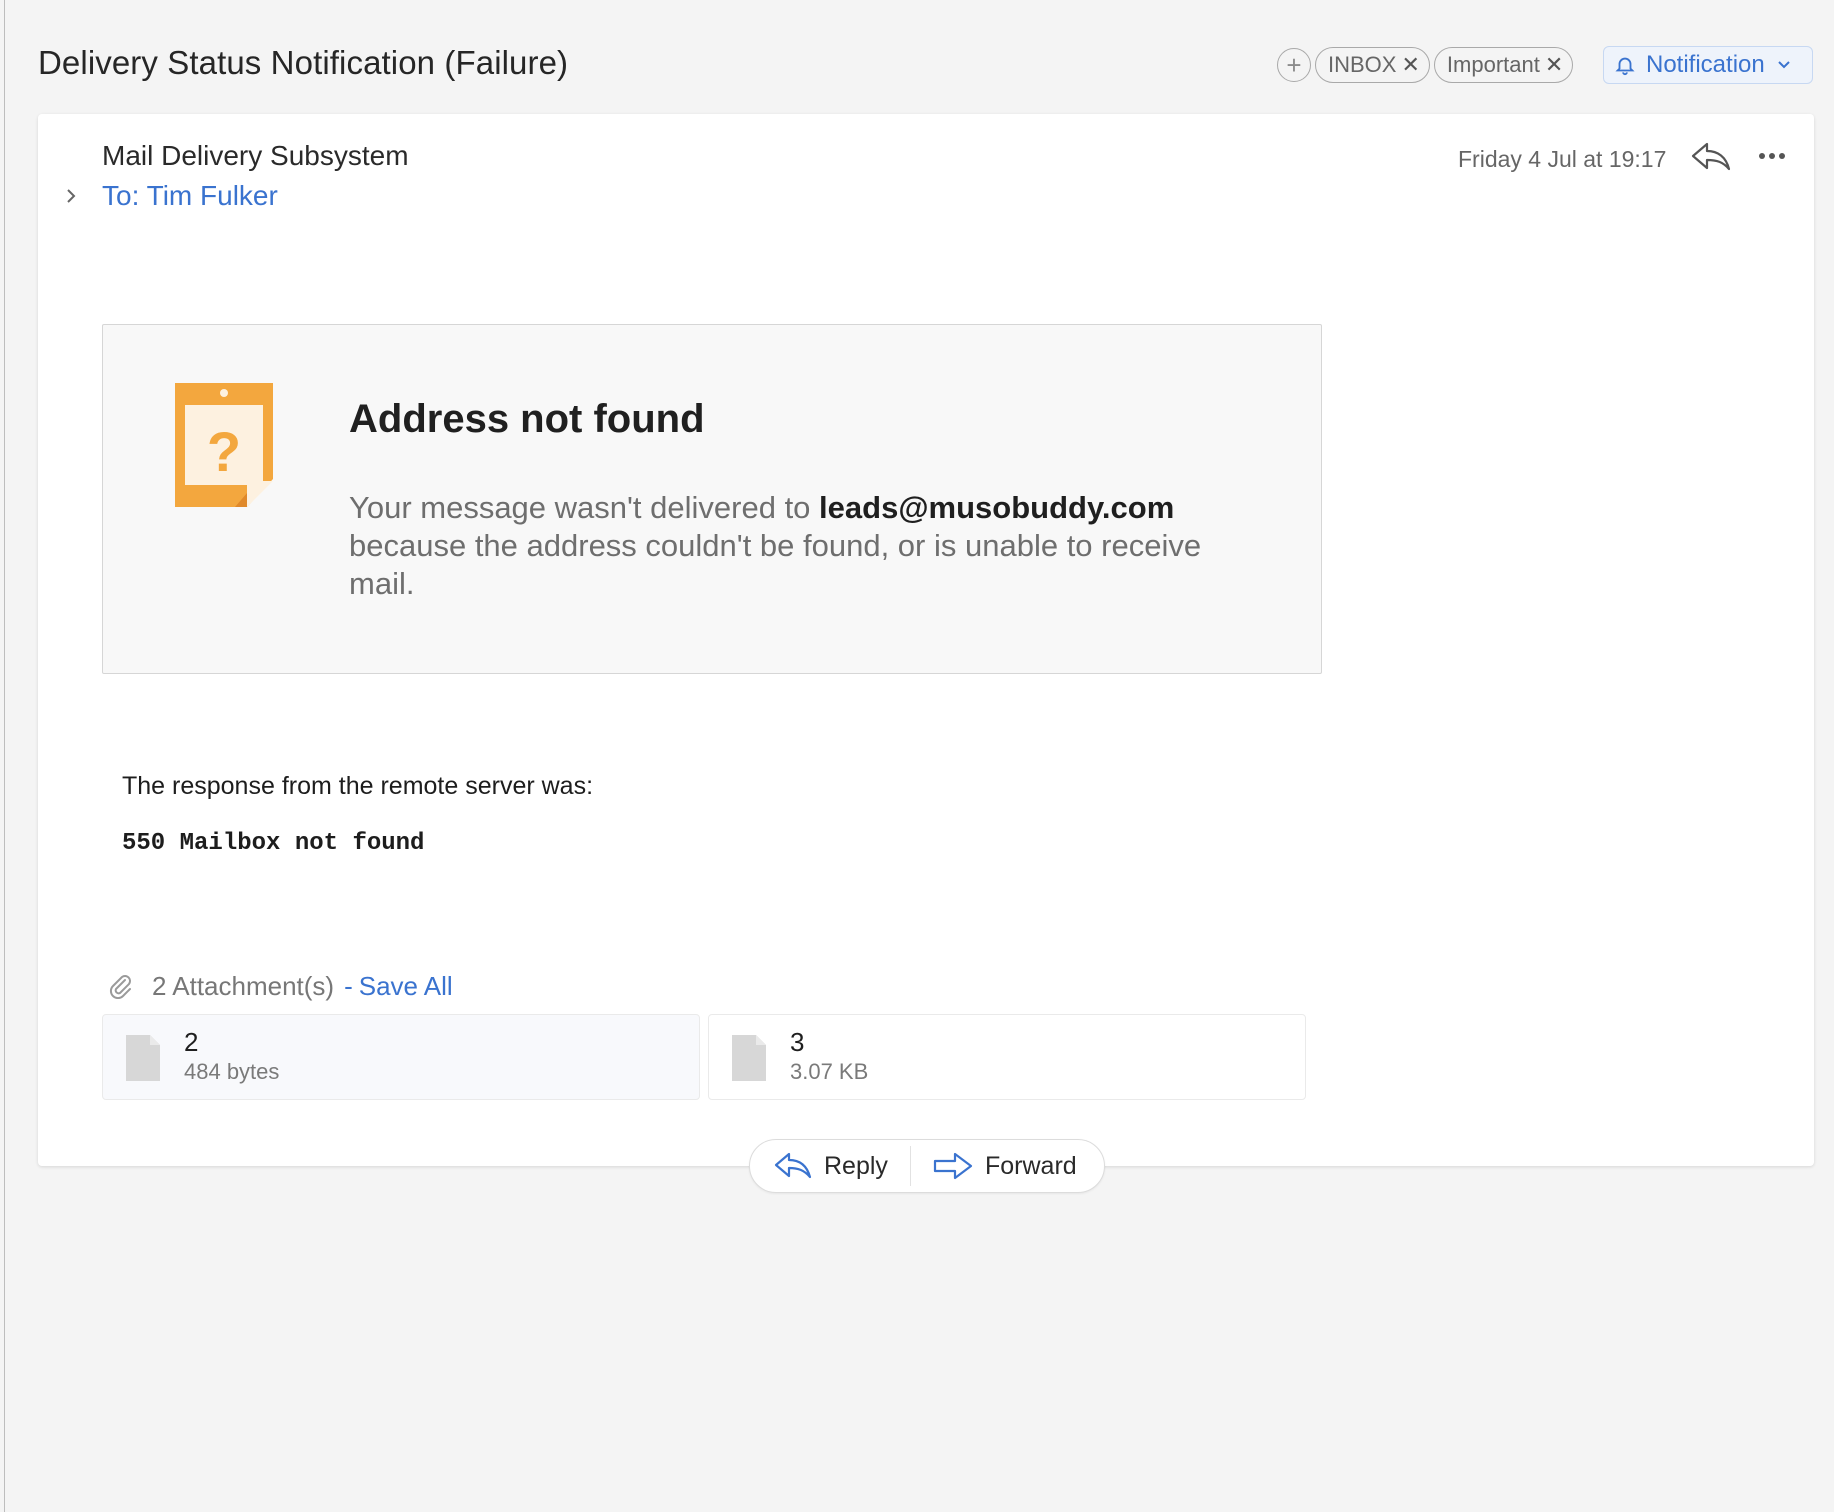 The width and height of the screenshot is (1834, 1512). Describe the element at coordinates (358, 786) in the screenshot. I see `server-response-label: The response from the remote server was:` at that location.